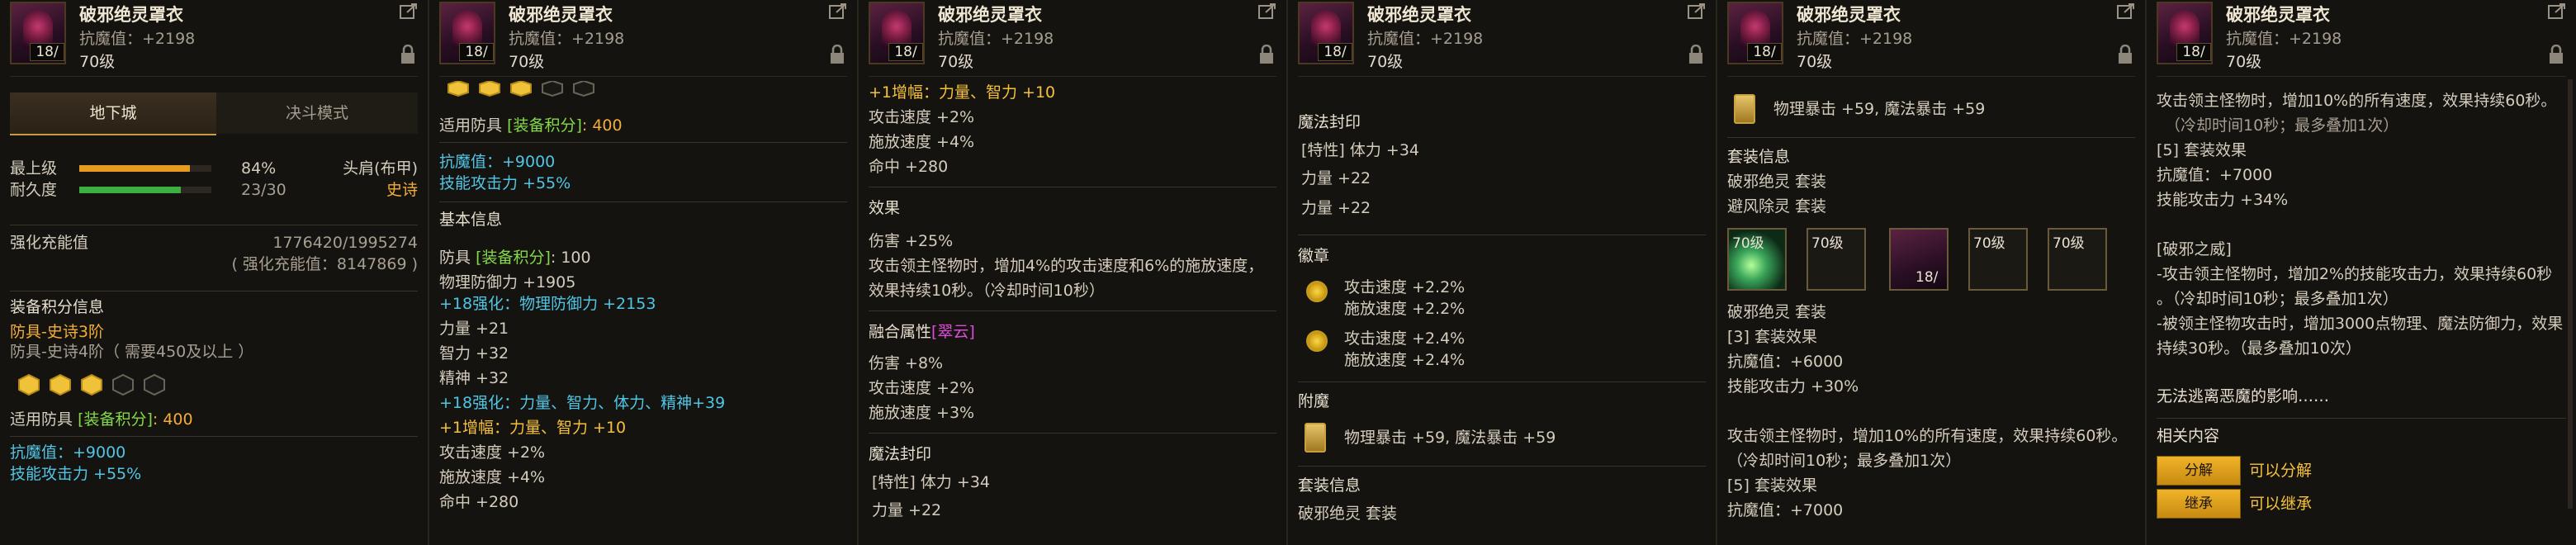 The height and width of the screenshot is (545, 2576). Describe the element at coordinates (953, 332) in the screenshot. I see `fusion-tag: [翠云]` at that location.